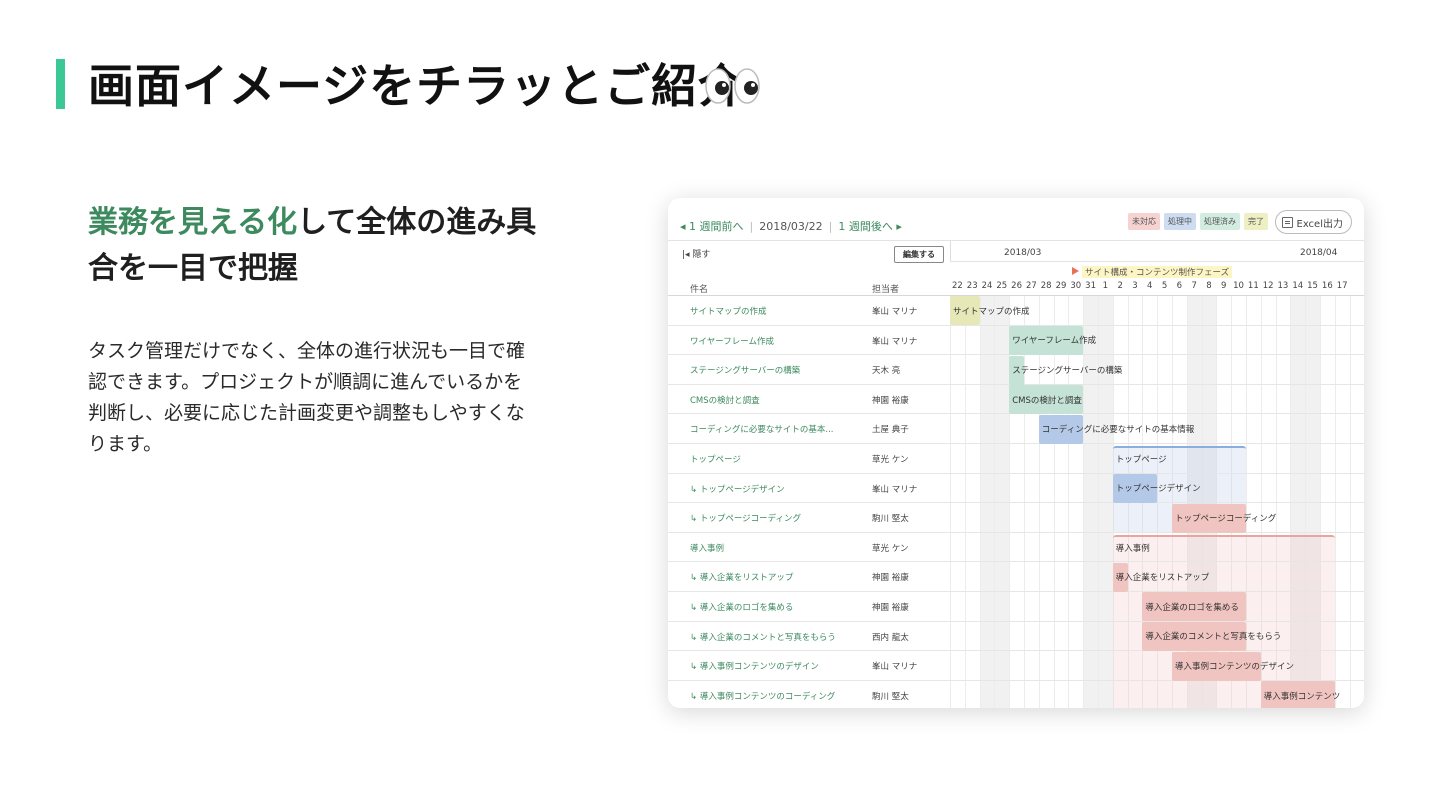  I want to click on legend-chip: 完了, so click(1256, 221).